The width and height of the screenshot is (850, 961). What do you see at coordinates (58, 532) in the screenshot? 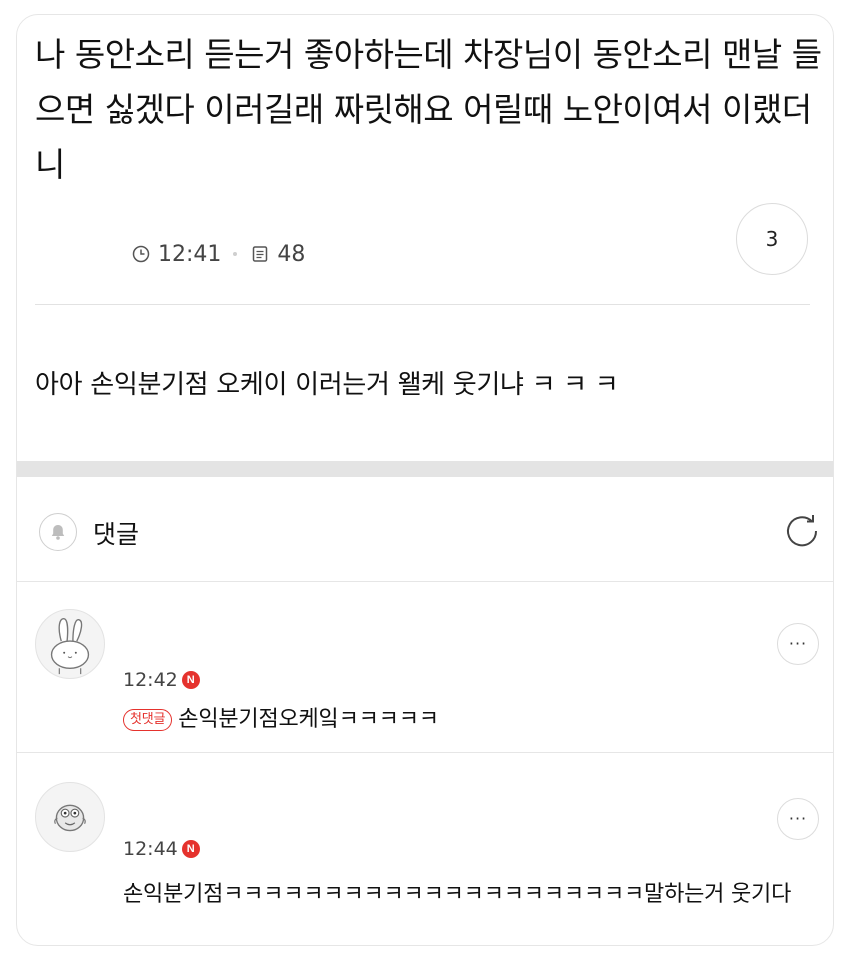
I see `bell-icon` at bounding box center [58, 532].